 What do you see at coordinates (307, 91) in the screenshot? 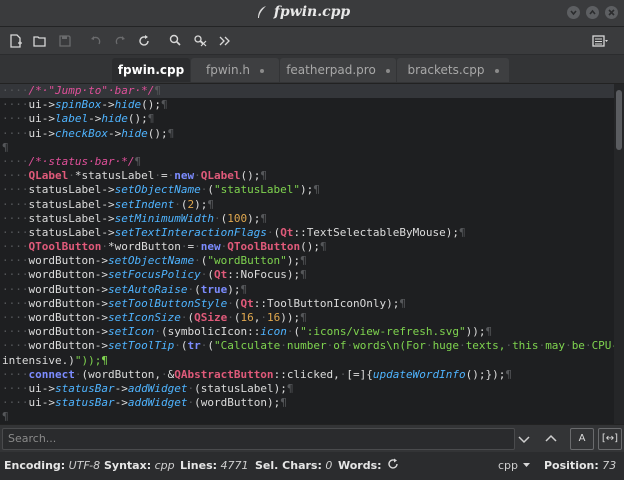
I see `code-line: ····/*·"Jump·to"·bar·*/¶` at bounding box center [307, 91].